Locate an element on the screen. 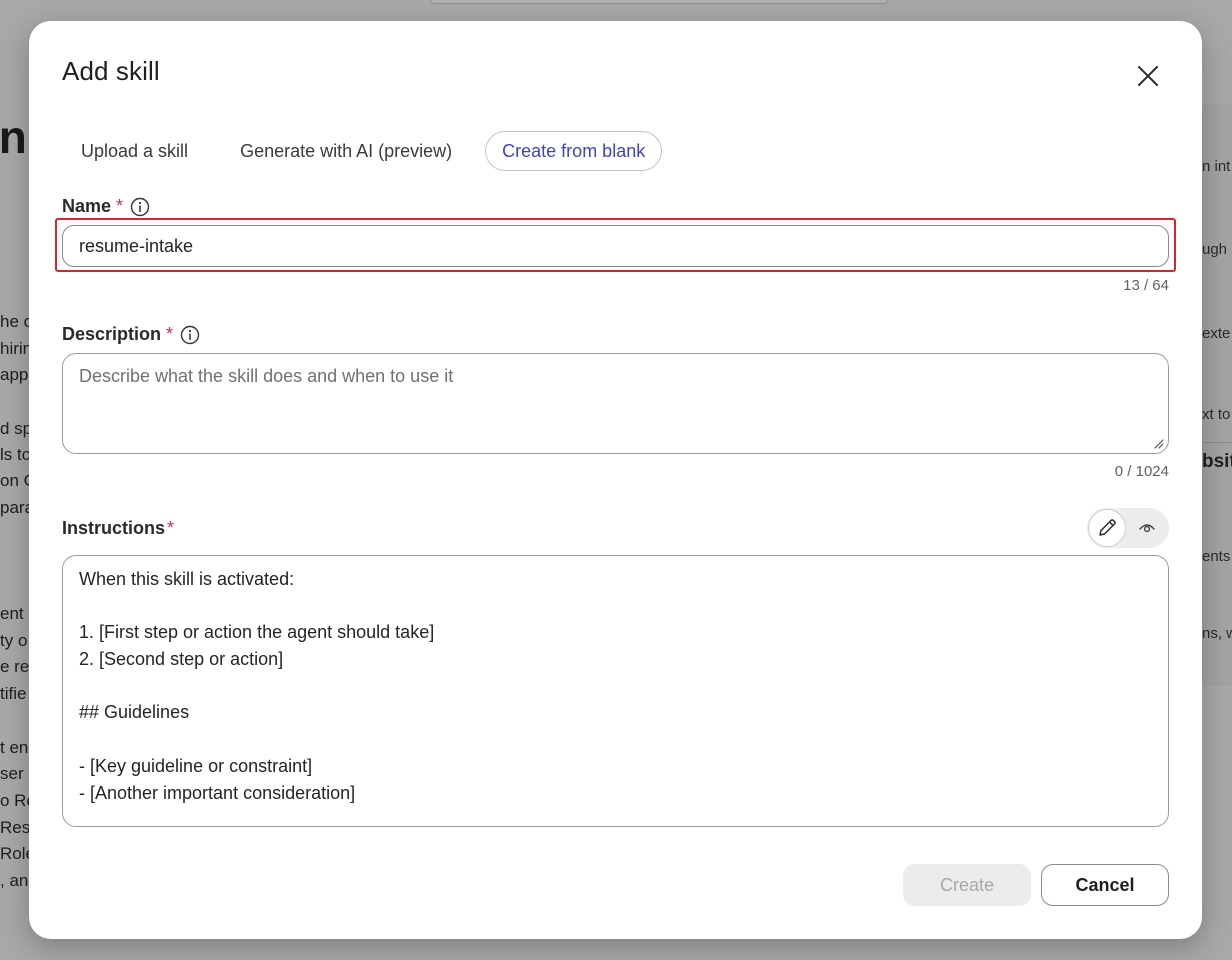 The image size is (1232, 960). tab-generate-with-ai: Generate with AI (preview) is located at coordinates (346, 151).